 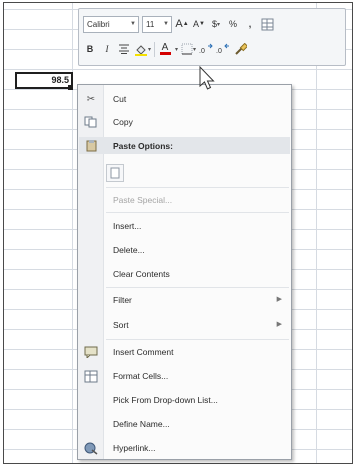 What do you see at coordinates (120, 99) in the screenshot?
I see `menu-item-cut-label: Cut` at bounding box center [120, 99].